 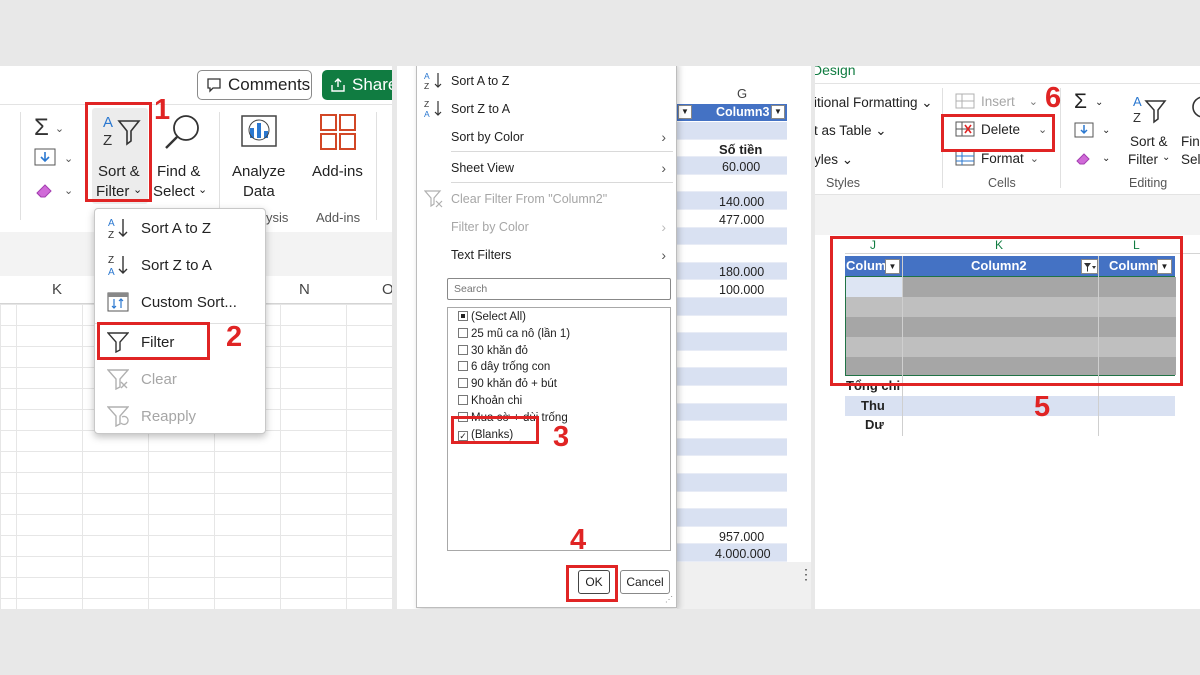 What do you see at coordinates (965, 158) in the screenshot?
I see `format-cells-icon` at bounding box center [965, 158].